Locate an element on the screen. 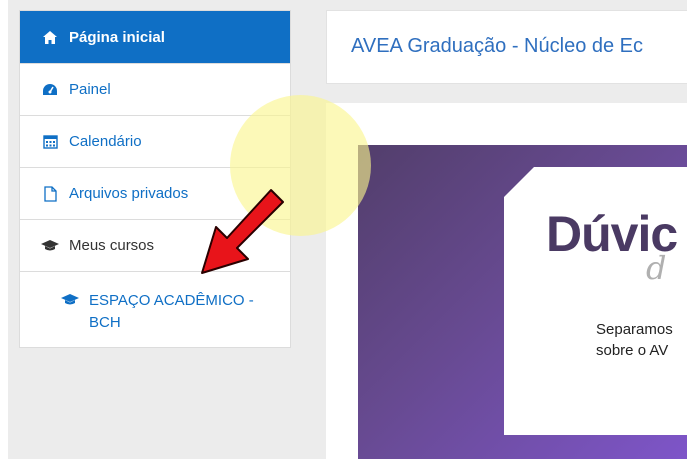 This screenshot has height=459, width=687. sidebar-item-label: Meus cursos is located at coordinates (112, 245).